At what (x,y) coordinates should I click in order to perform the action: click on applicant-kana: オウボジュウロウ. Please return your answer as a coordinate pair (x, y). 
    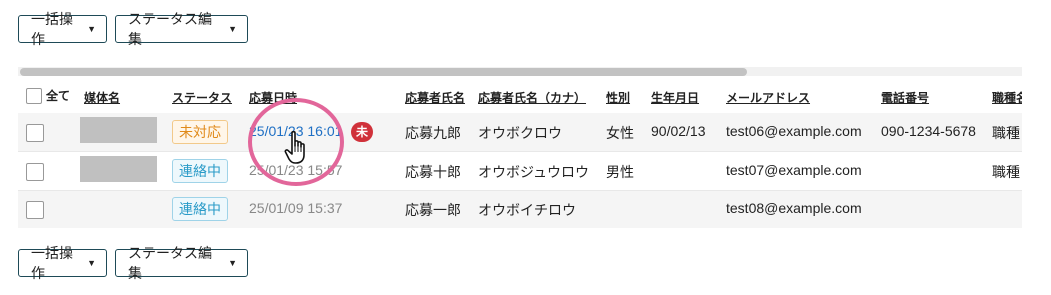
    Looking at the image, I should click on (534, 172).